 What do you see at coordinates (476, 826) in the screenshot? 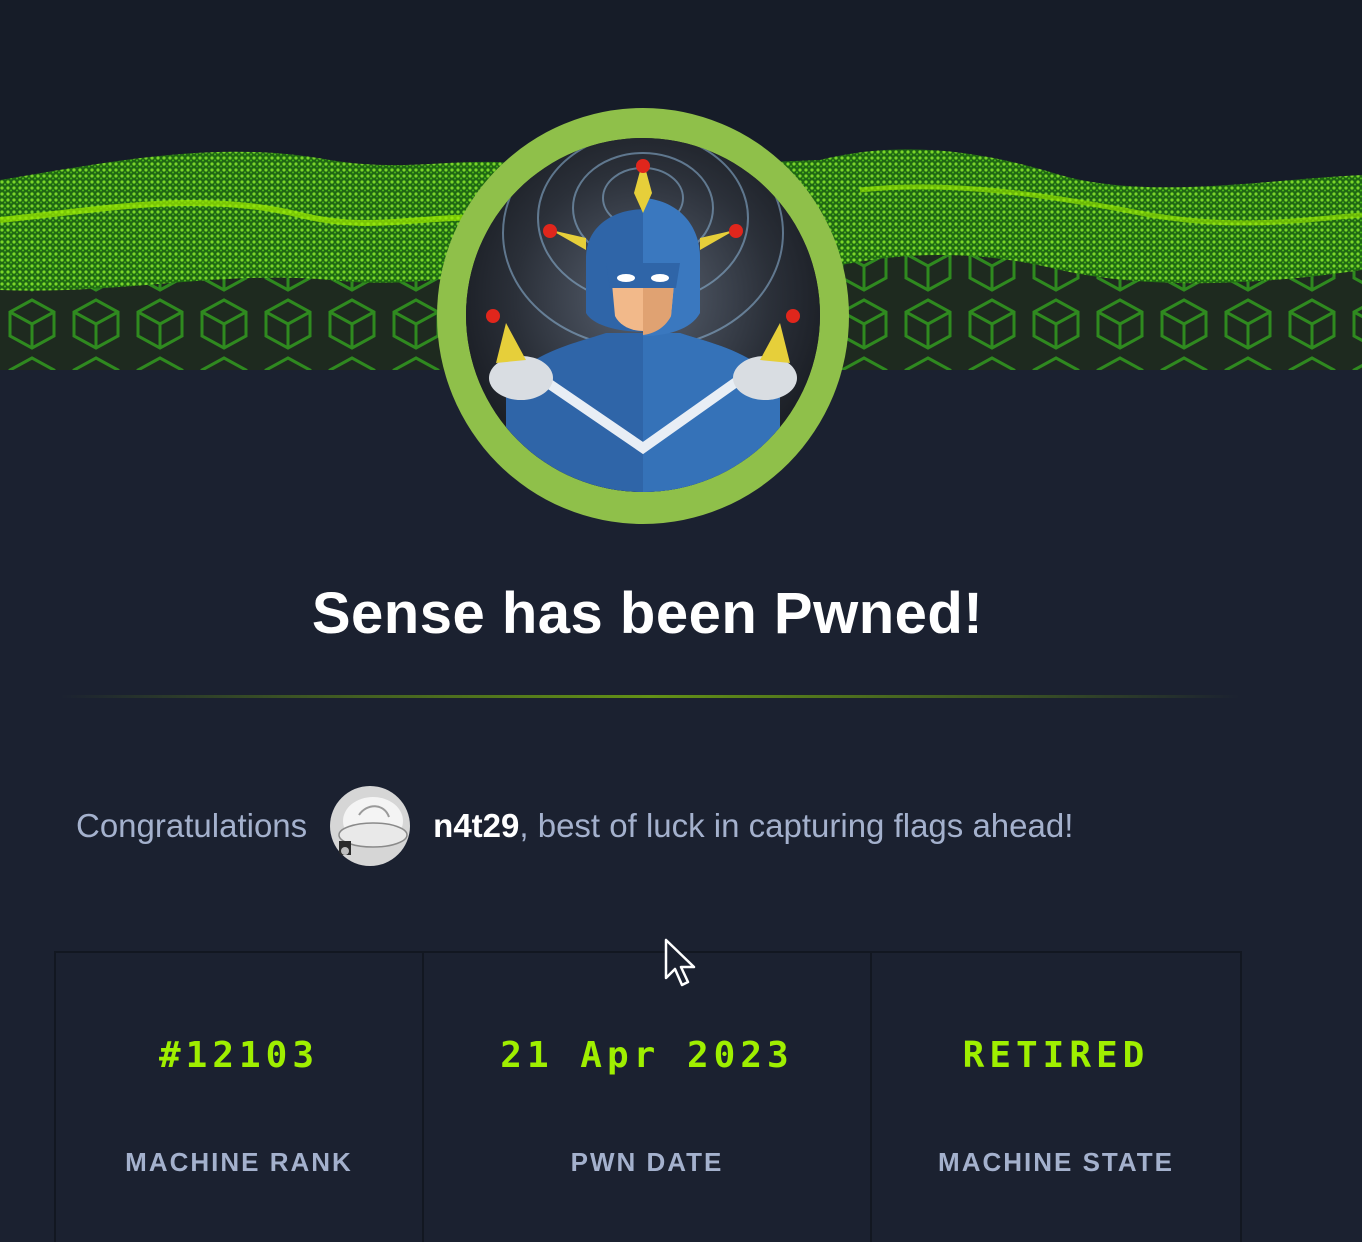
I see `username: n4t29` at bounding box center [476, 826].